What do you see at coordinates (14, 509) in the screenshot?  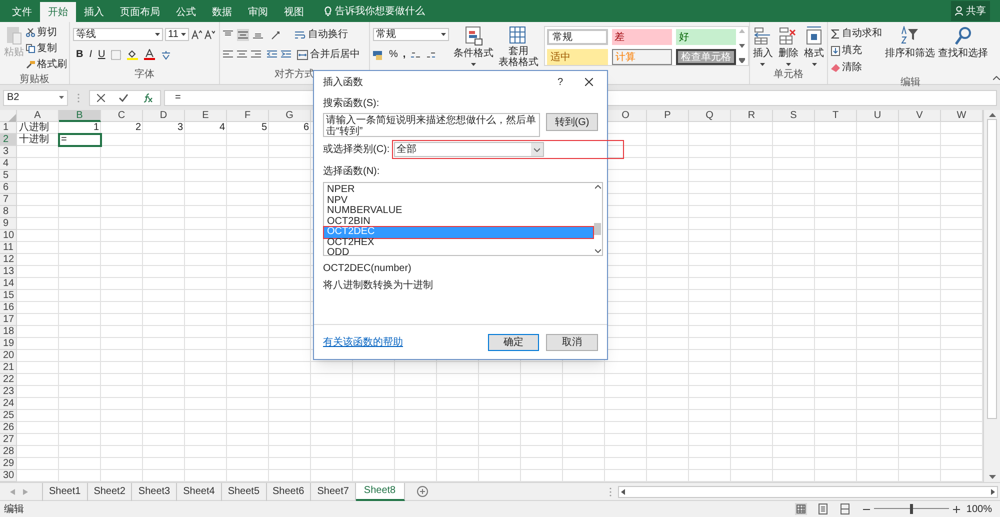 I see `status-mode: 编辑` at bounding box center [14, 509].